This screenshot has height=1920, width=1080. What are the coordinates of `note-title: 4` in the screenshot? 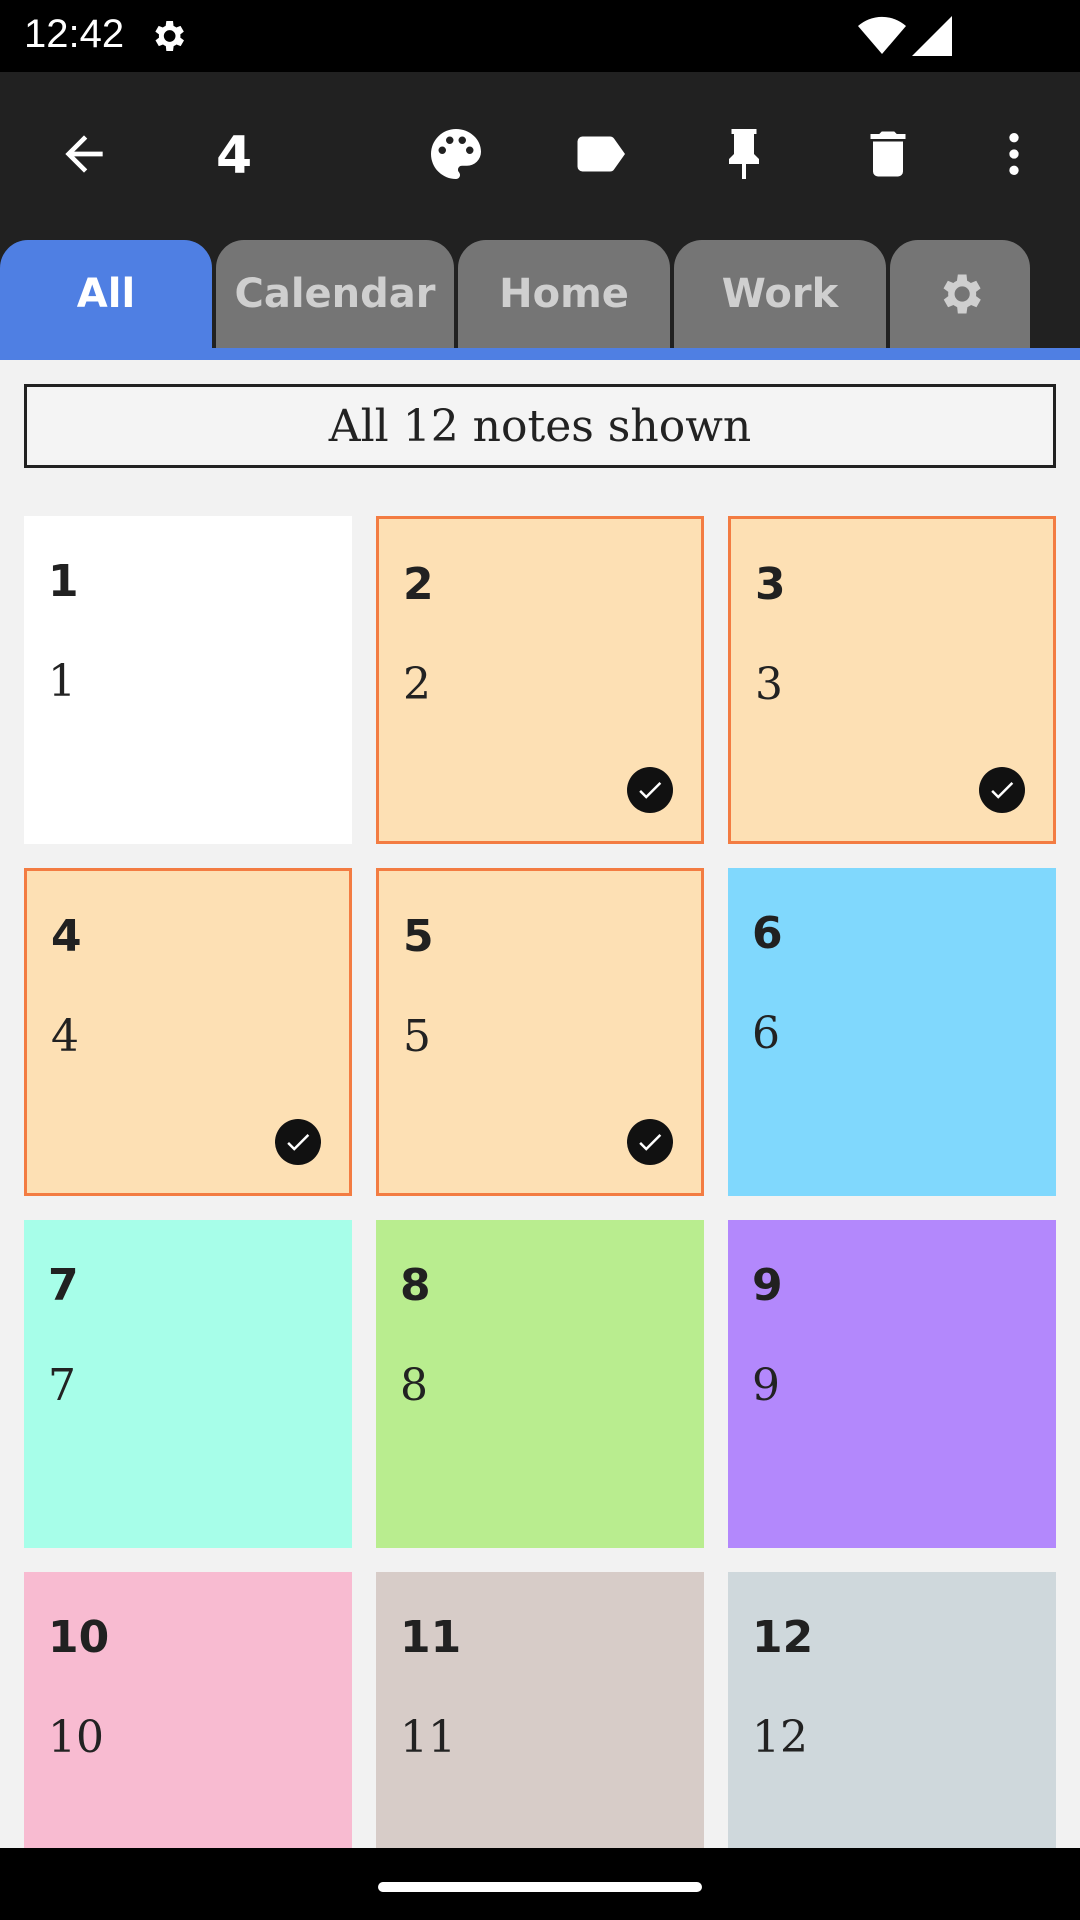 It's located at (66, 936).